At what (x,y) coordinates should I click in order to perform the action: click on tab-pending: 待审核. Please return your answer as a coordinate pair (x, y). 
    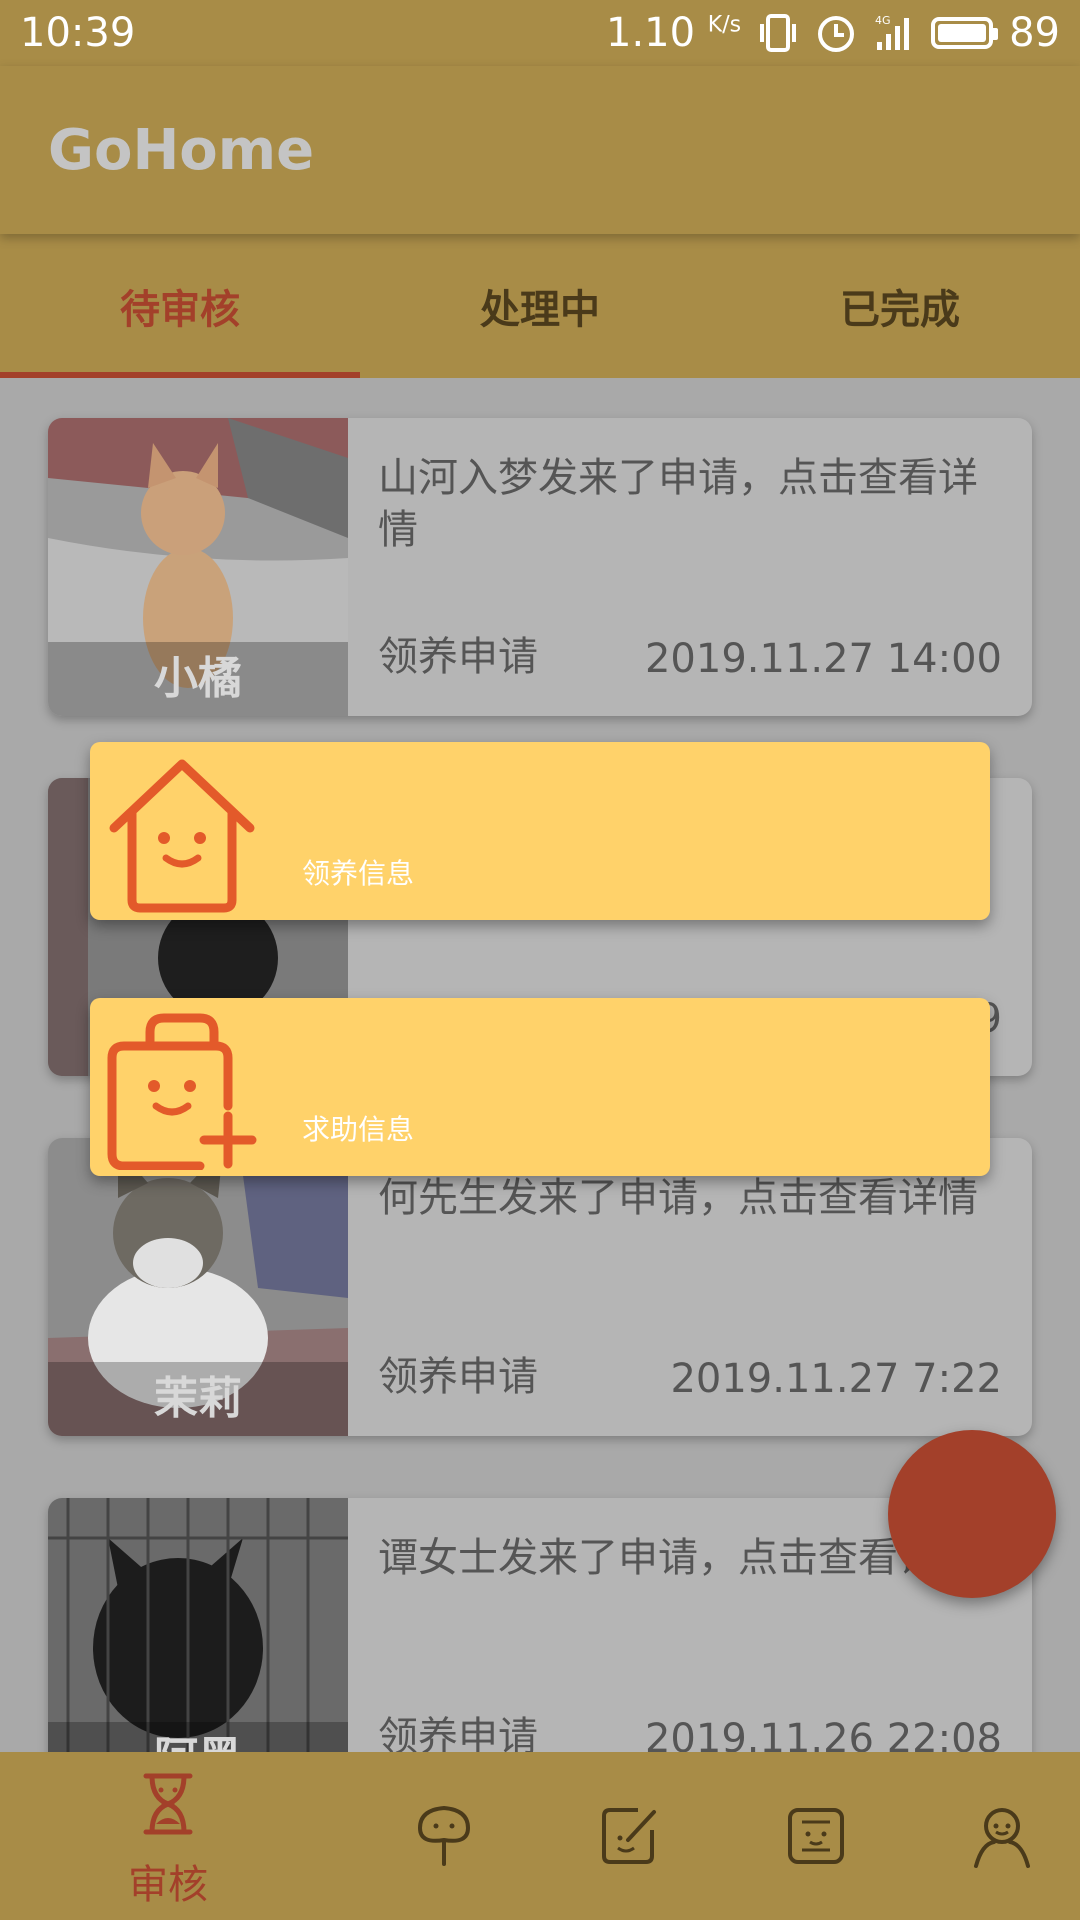
    Looking at the image, I should click on (180, 306).